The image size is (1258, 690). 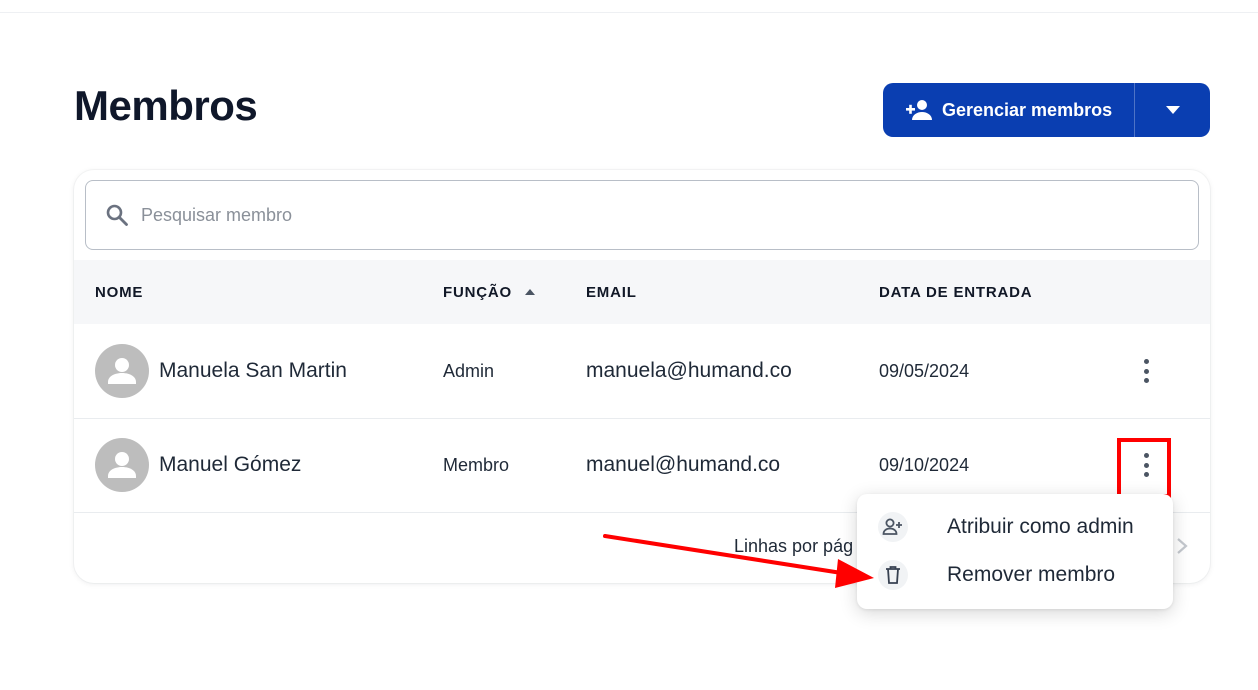 I want to click on manage-members-label: Gerenciar membros, so click(x=1027, y=109).